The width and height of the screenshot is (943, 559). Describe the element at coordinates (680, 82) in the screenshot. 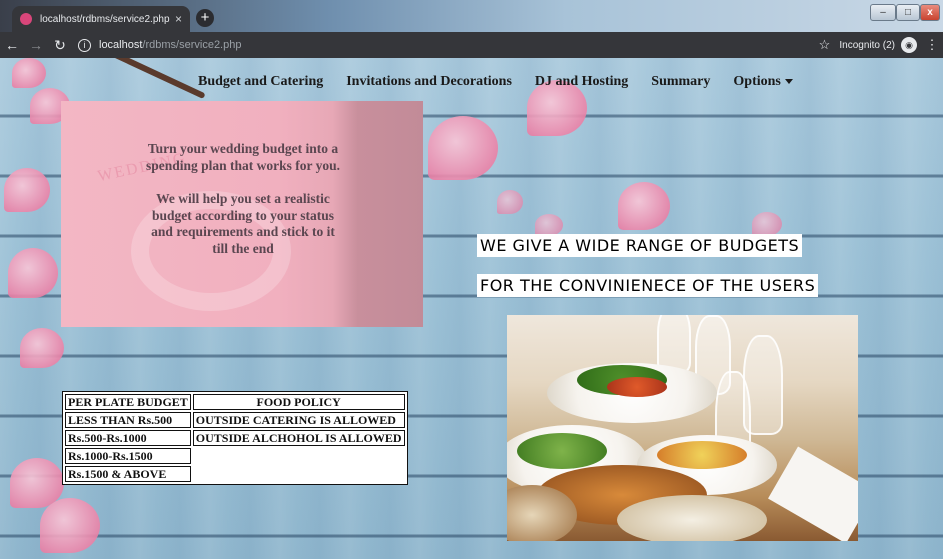

I see `nav-summary: Summary` at that location.